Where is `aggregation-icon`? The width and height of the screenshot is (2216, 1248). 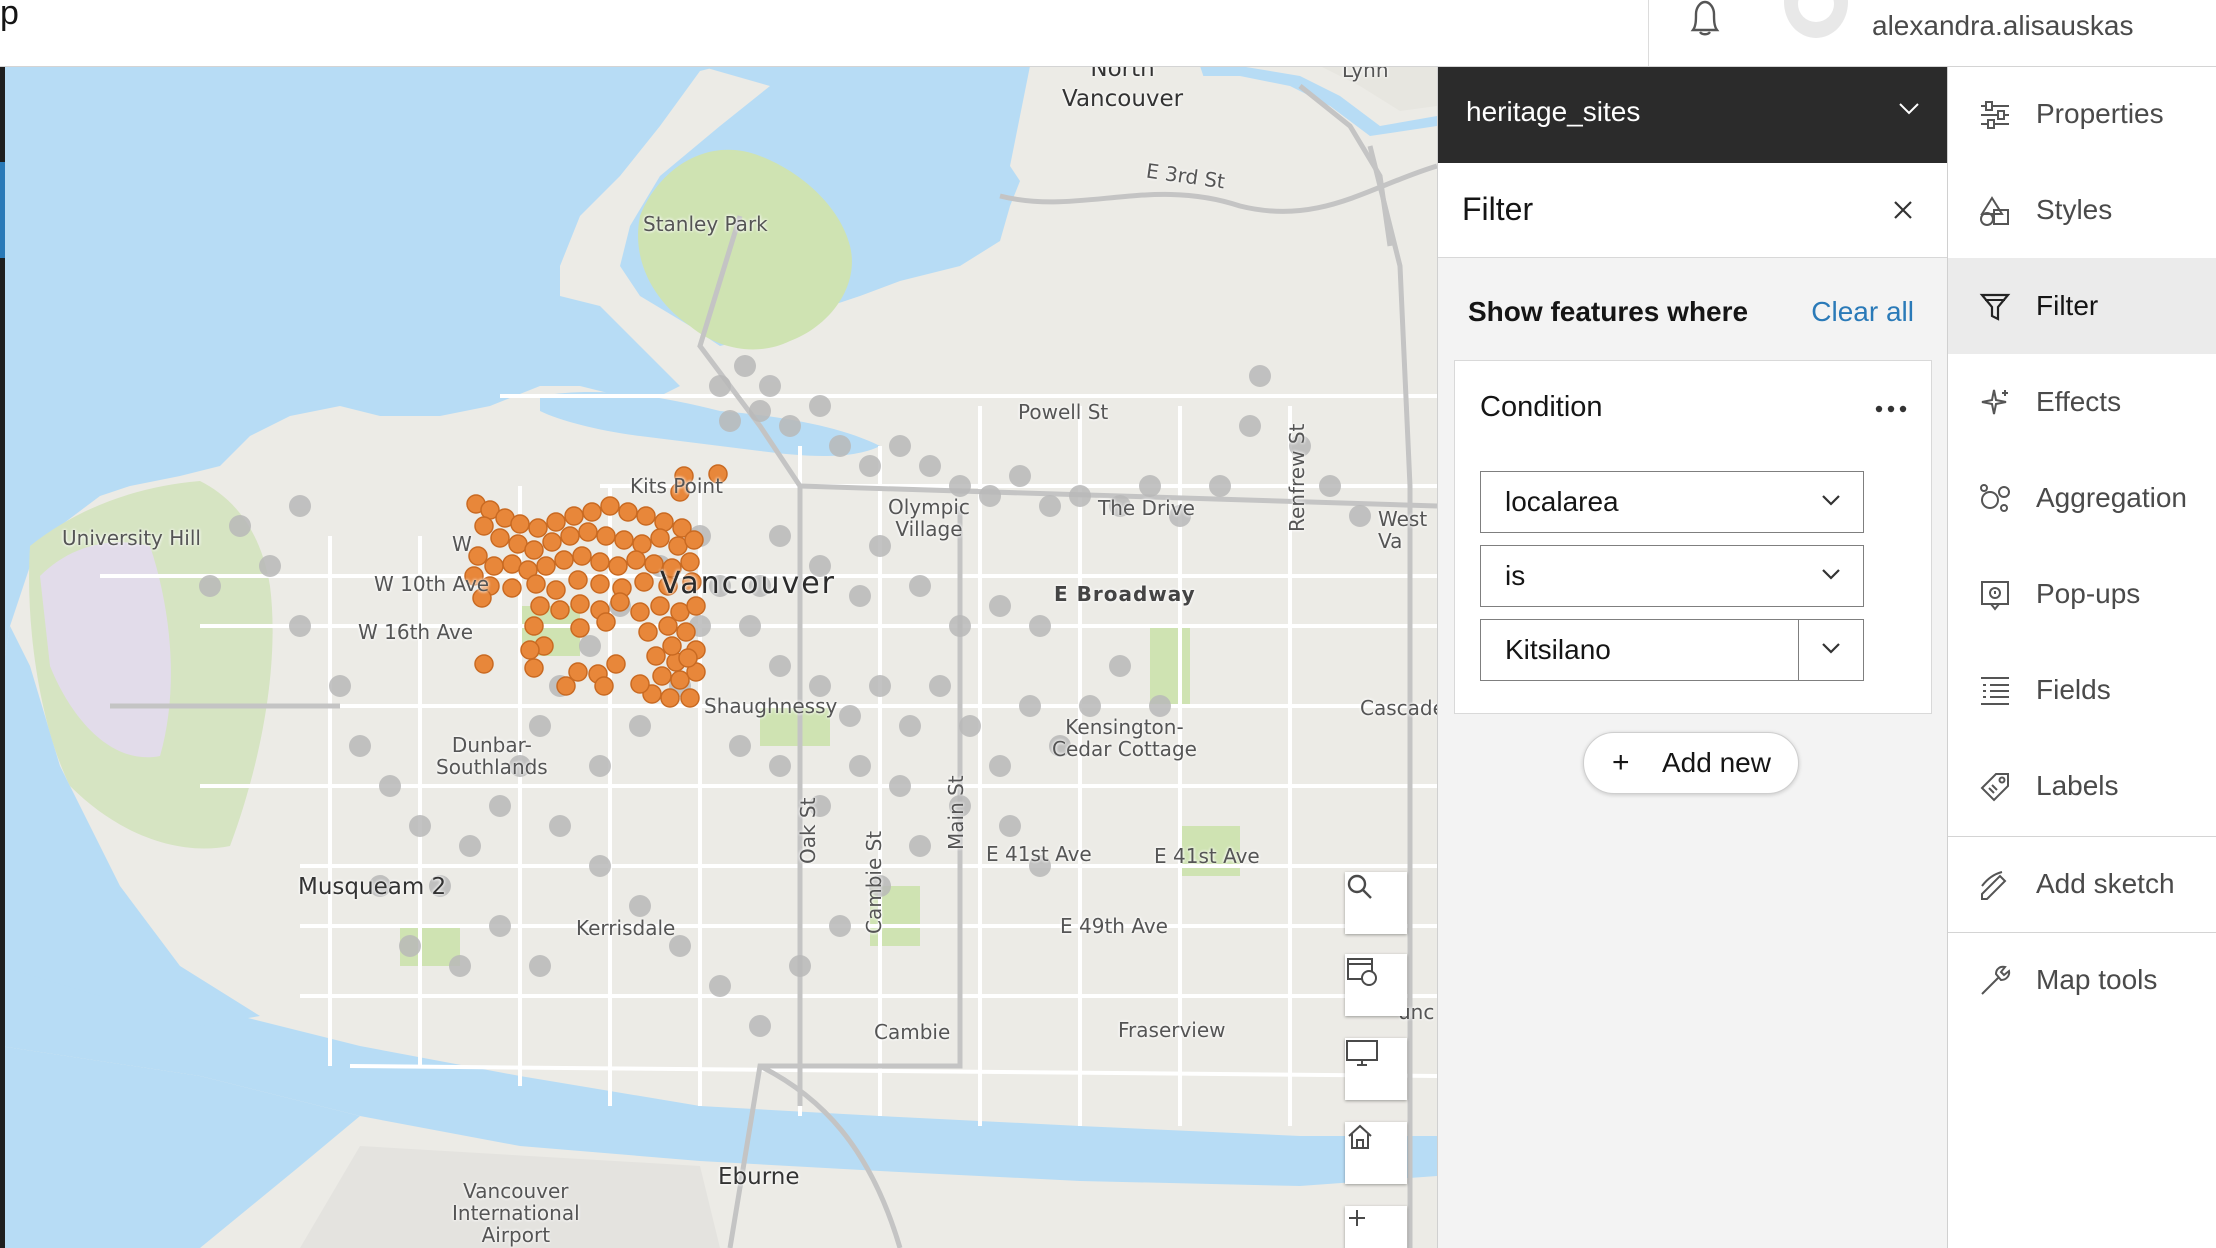
aggregation-icon is located at coordinates (1995, 498).